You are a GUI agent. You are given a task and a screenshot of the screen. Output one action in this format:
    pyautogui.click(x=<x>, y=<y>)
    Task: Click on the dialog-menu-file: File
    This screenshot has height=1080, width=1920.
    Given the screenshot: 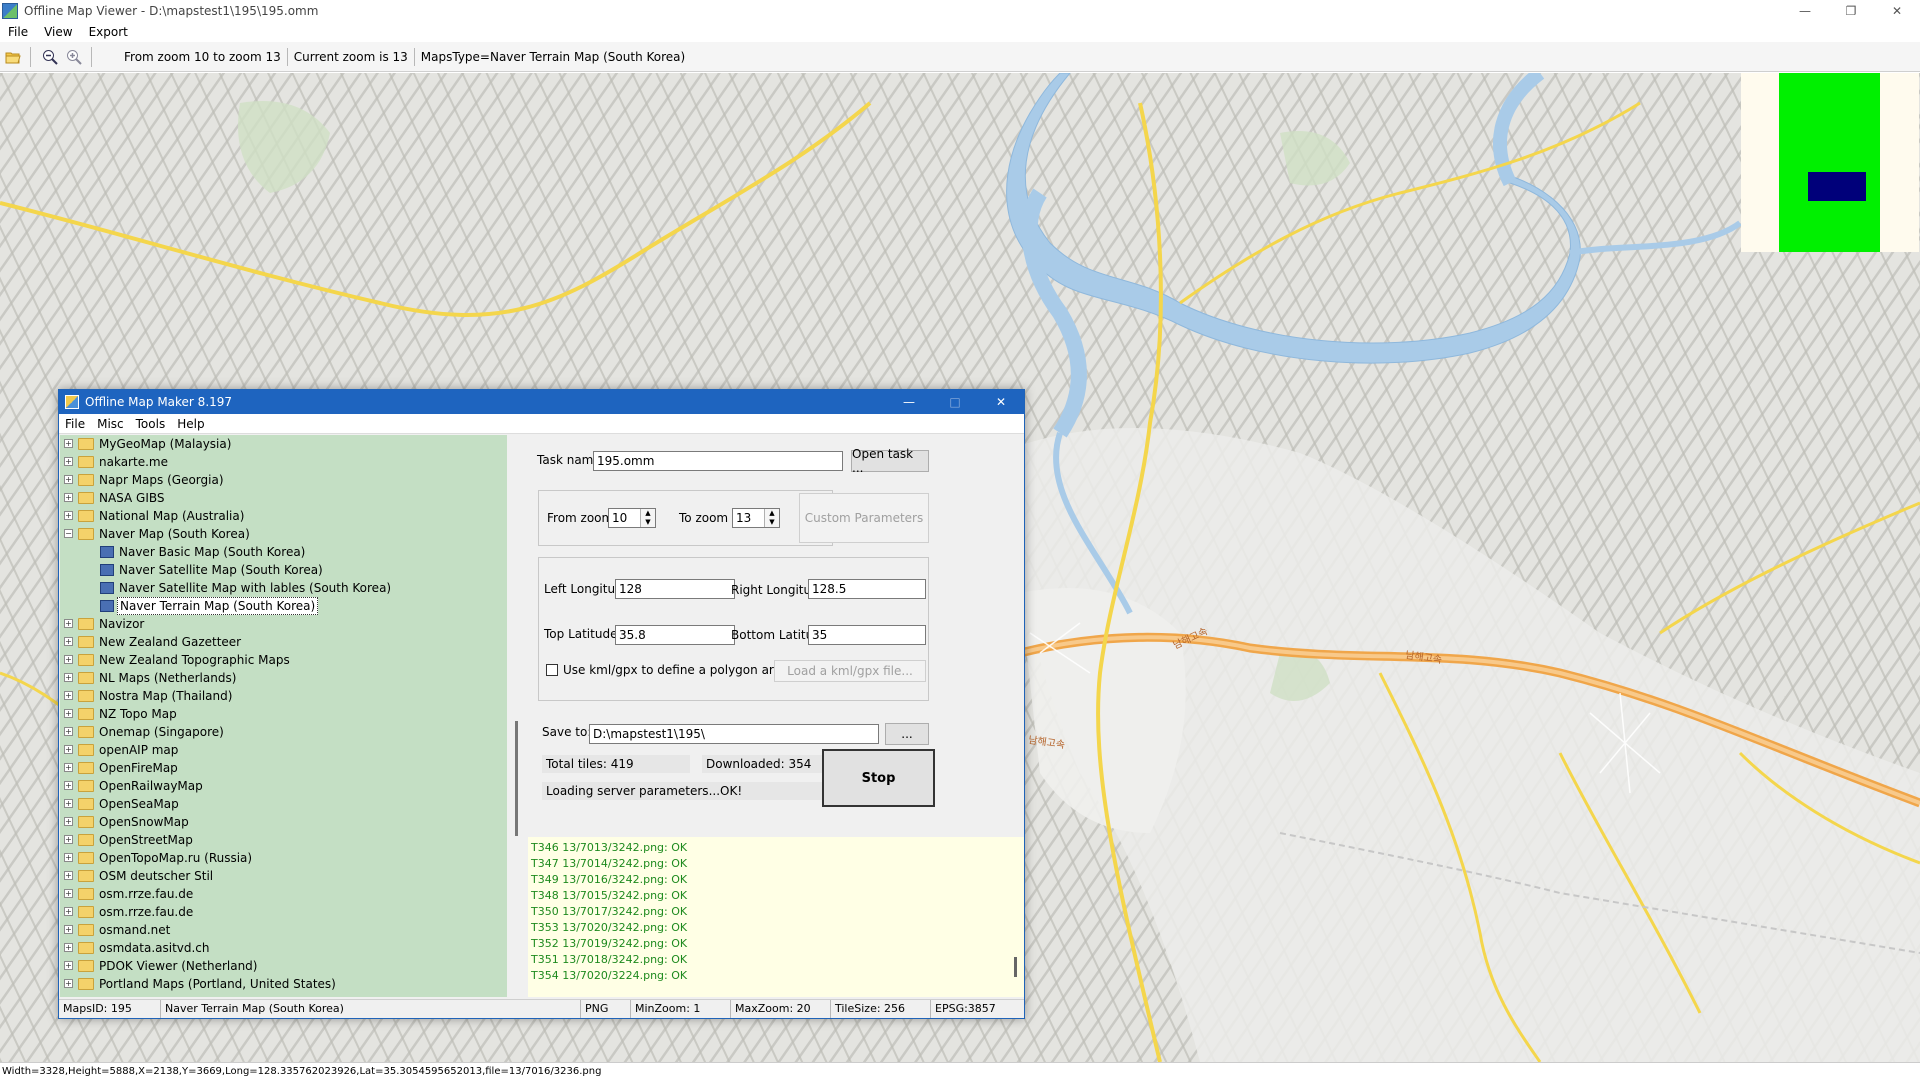 What is the action you would take?
    pyautogui.click(x=75, y=424)
    